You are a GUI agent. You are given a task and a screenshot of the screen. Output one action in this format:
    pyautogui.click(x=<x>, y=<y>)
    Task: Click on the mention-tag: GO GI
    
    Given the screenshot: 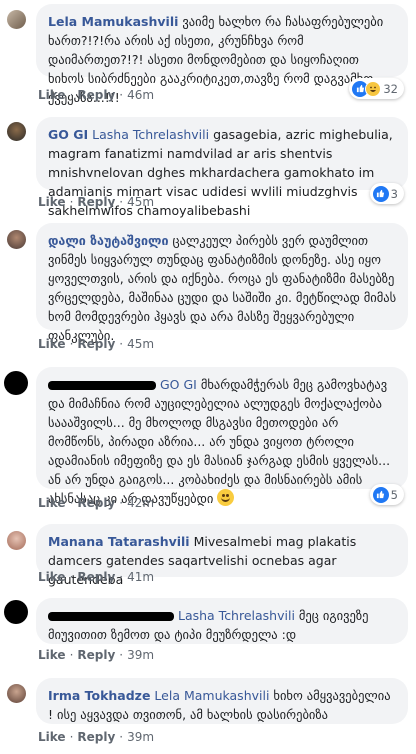 What is the action you would take?
    pyautogui.click(x=178, y=384)
    